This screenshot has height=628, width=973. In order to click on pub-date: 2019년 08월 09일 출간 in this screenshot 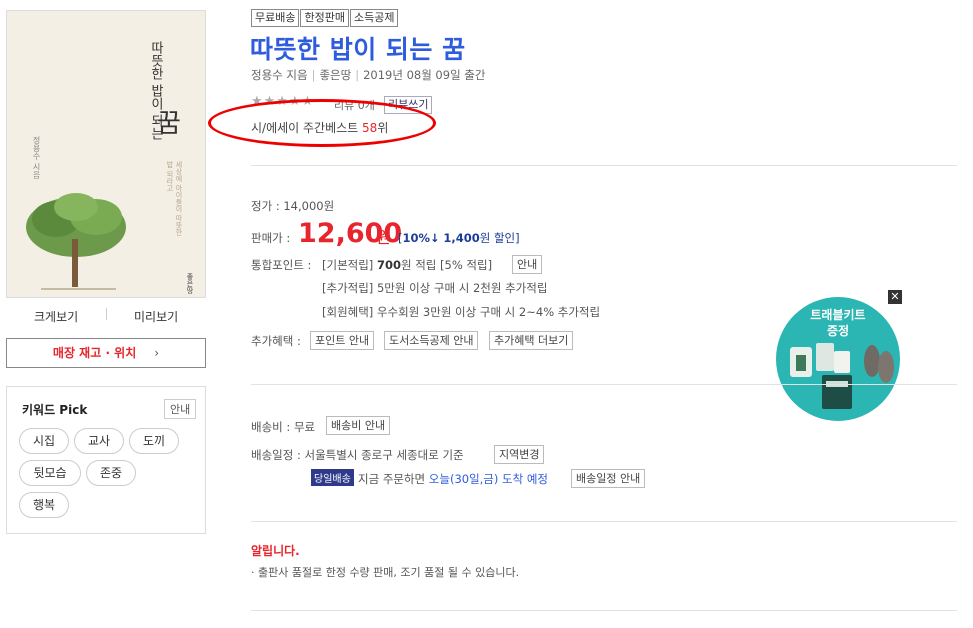, I will do `click(424, 75)`.